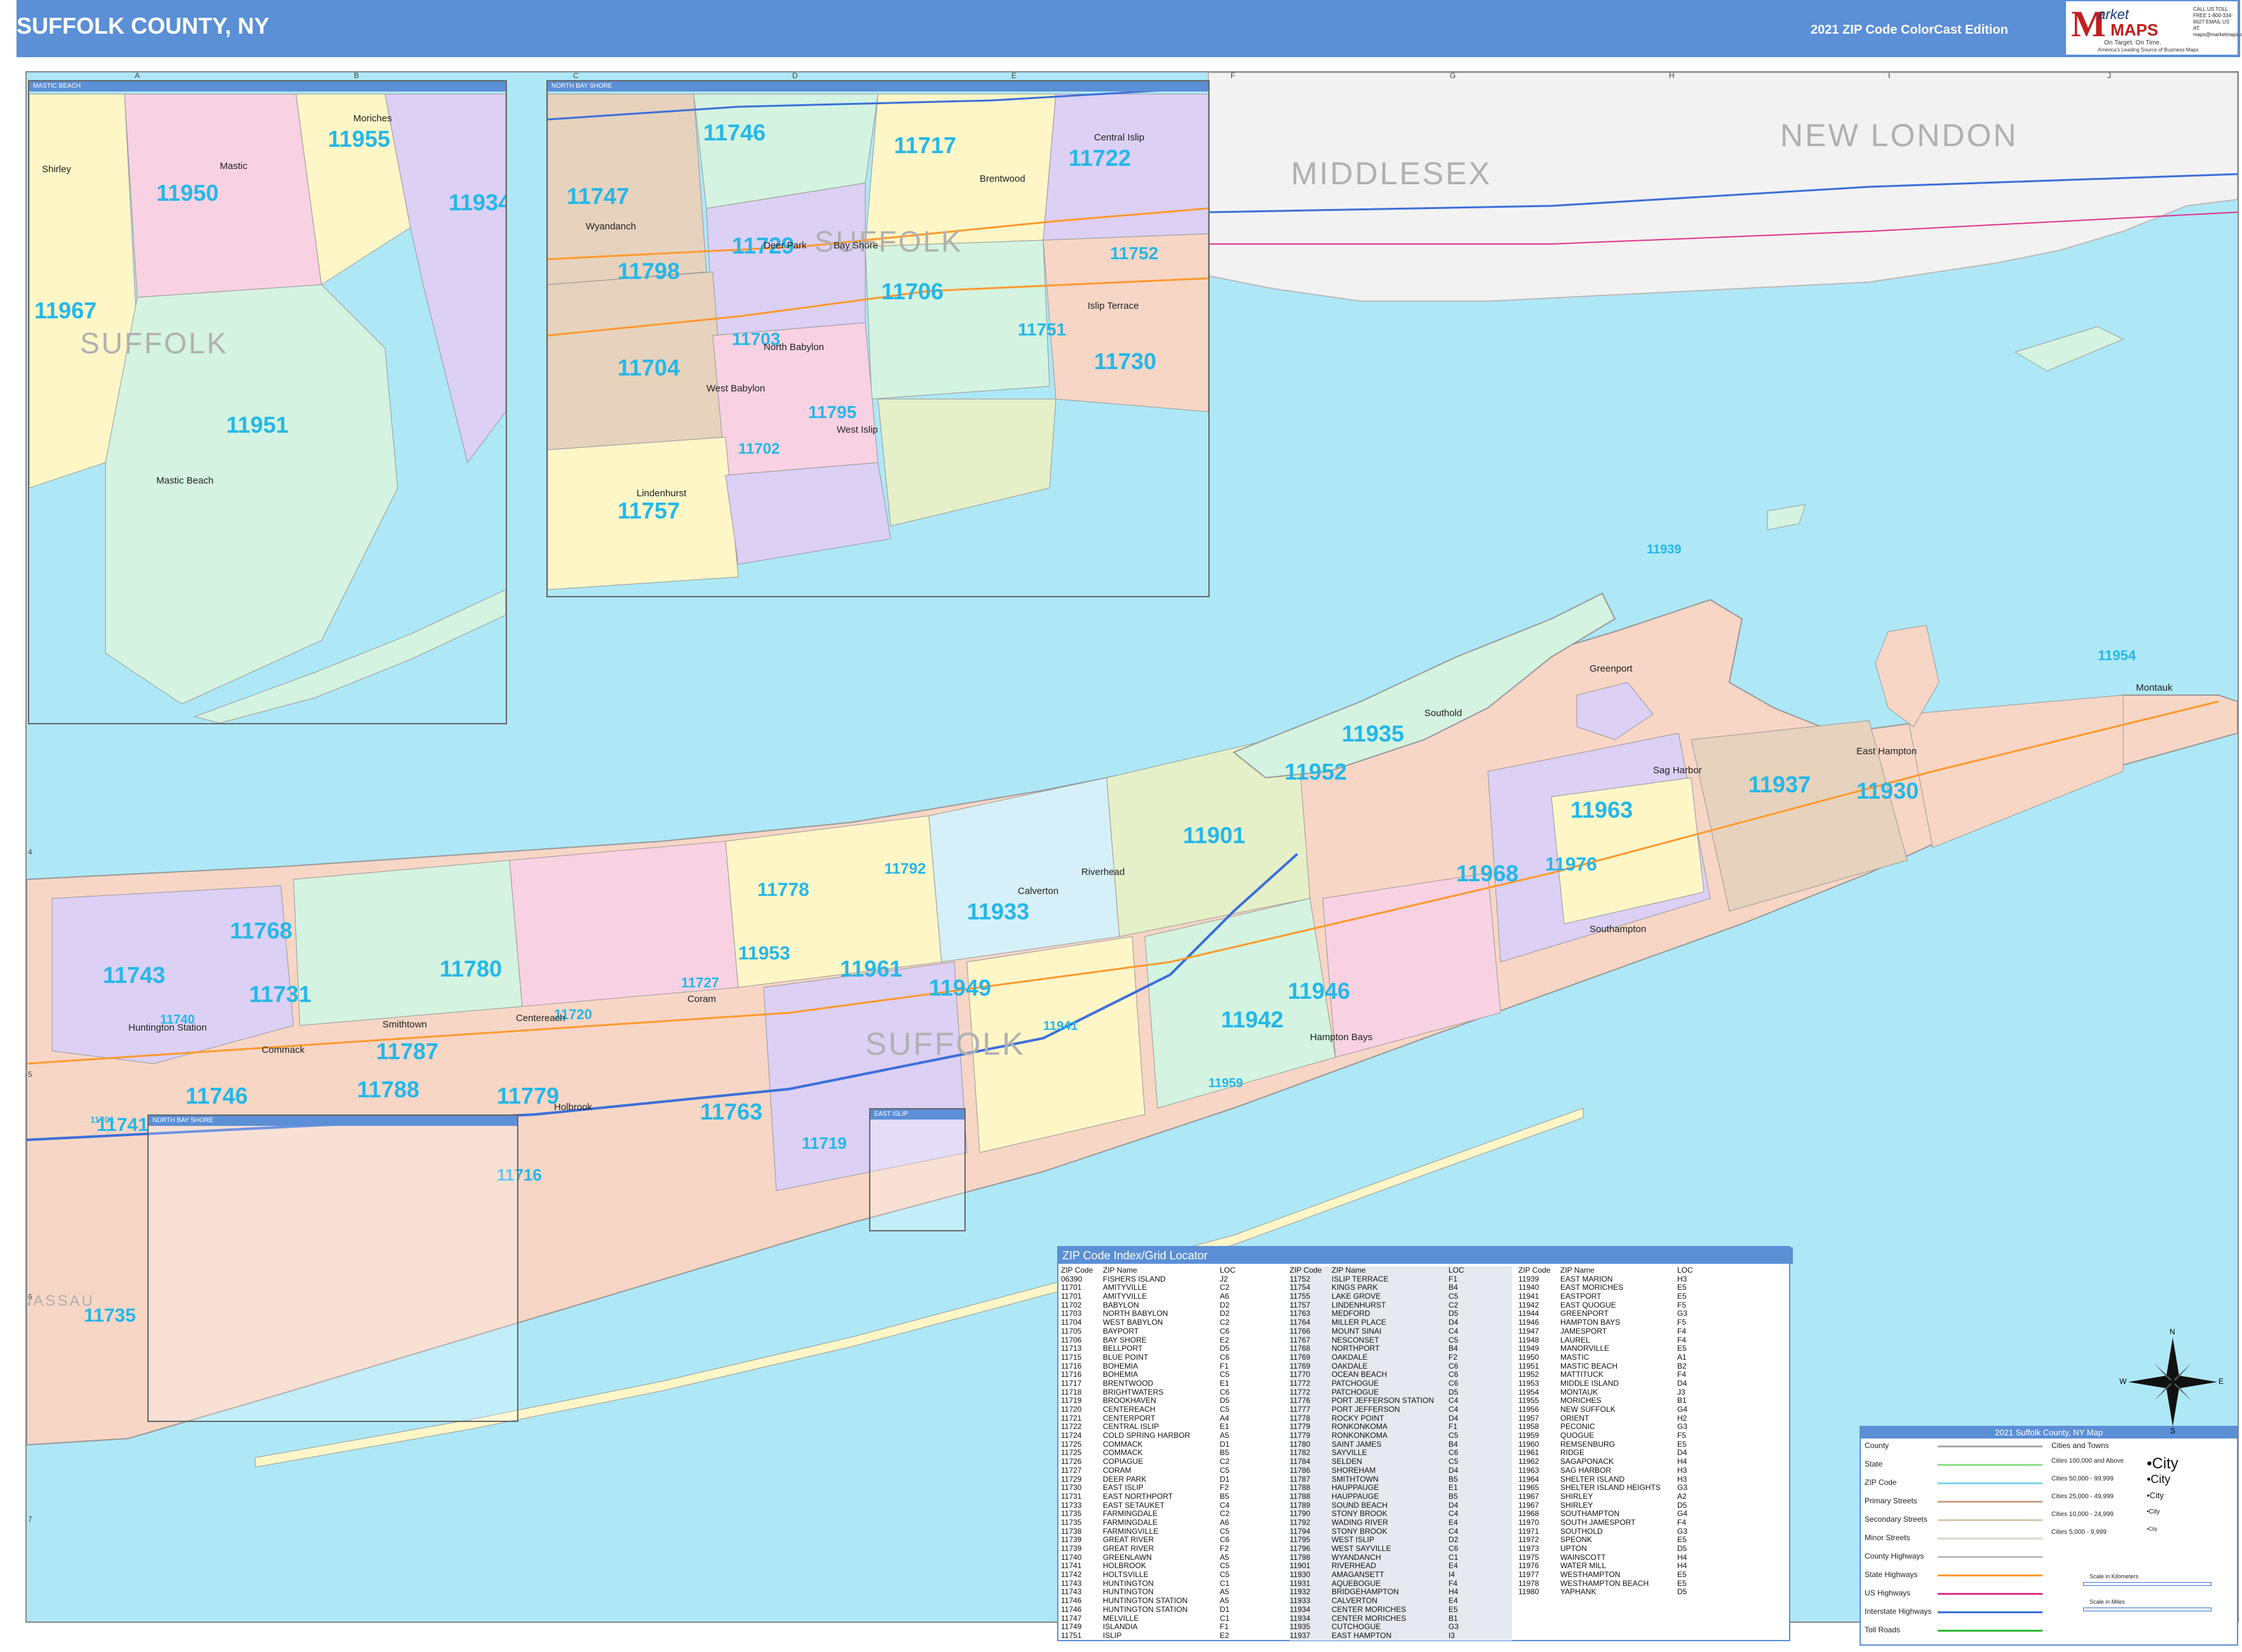 This screenshot has height=1652, width=2242. I want to click on index-cell: 11702, so click(1071, 1305).